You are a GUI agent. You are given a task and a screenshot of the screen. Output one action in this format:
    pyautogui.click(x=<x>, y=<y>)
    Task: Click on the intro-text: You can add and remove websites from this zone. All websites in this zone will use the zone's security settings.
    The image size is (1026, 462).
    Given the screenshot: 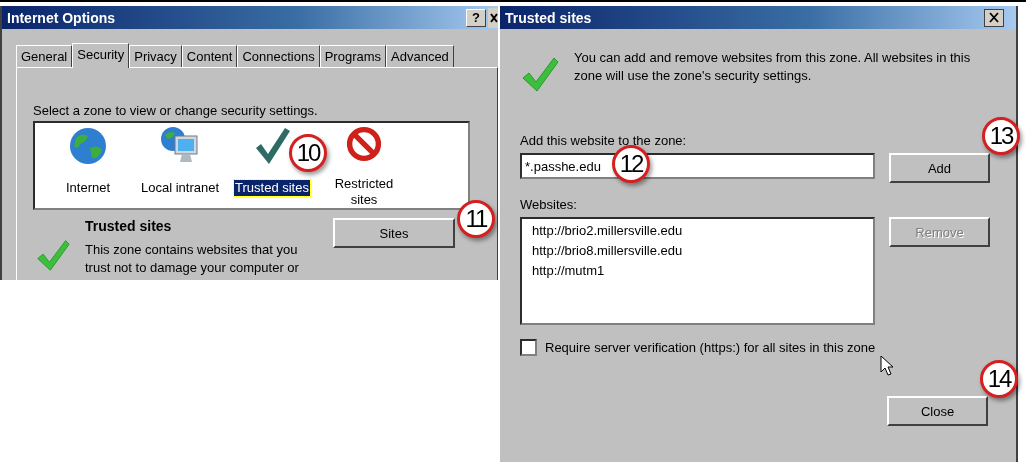 What is the action you would take?
    pyautogui.click(x=773, y=67)
    